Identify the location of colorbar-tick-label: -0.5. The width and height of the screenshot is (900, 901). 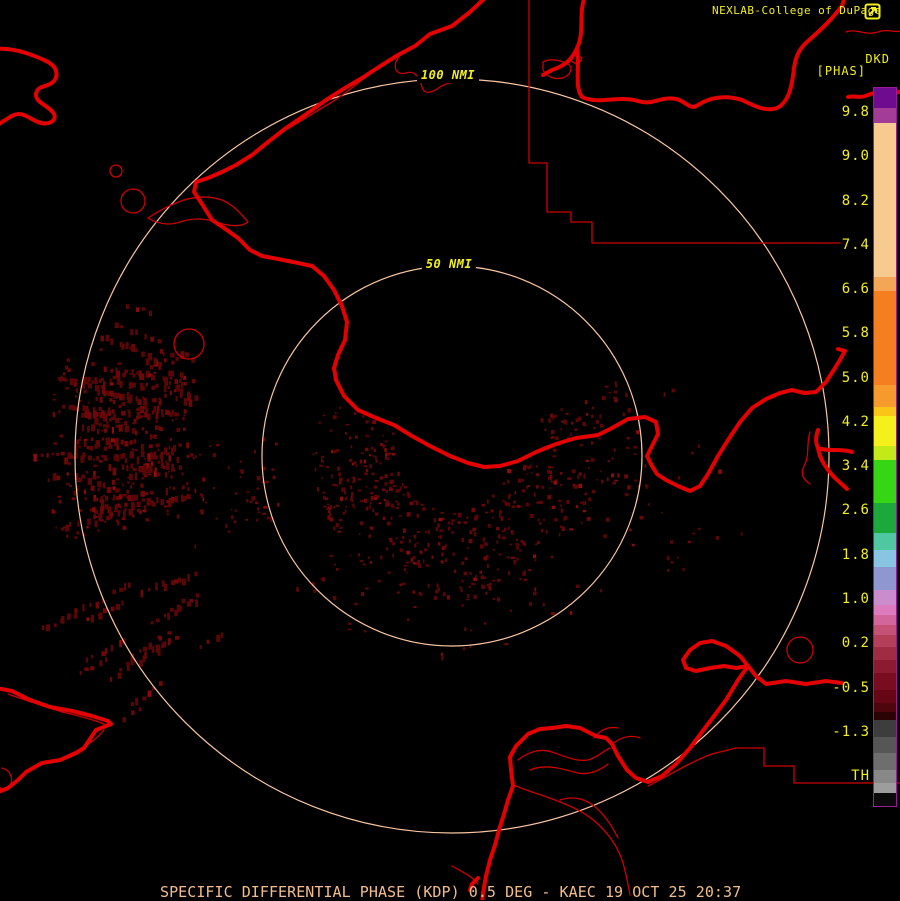
(851, 687).